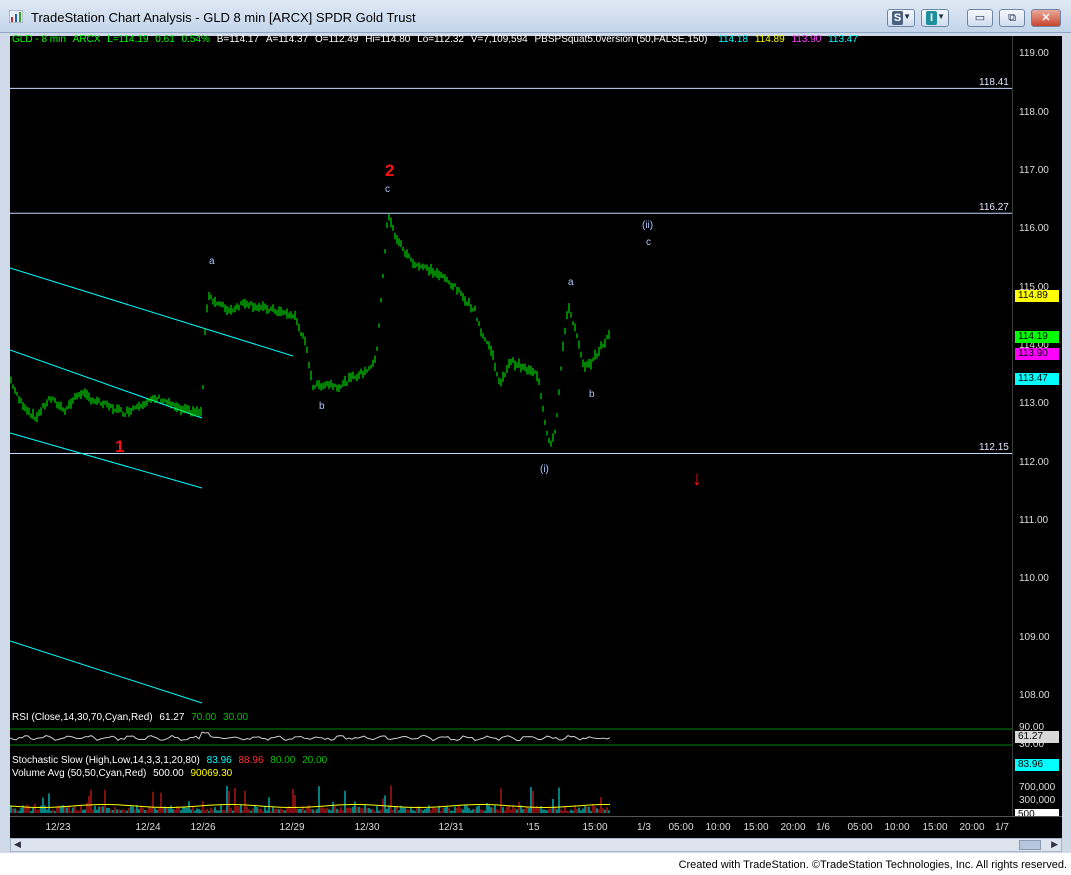  Describe the element at coordinates (165, 39) in the screenshot. I see `net-change: 0.61` at that location.